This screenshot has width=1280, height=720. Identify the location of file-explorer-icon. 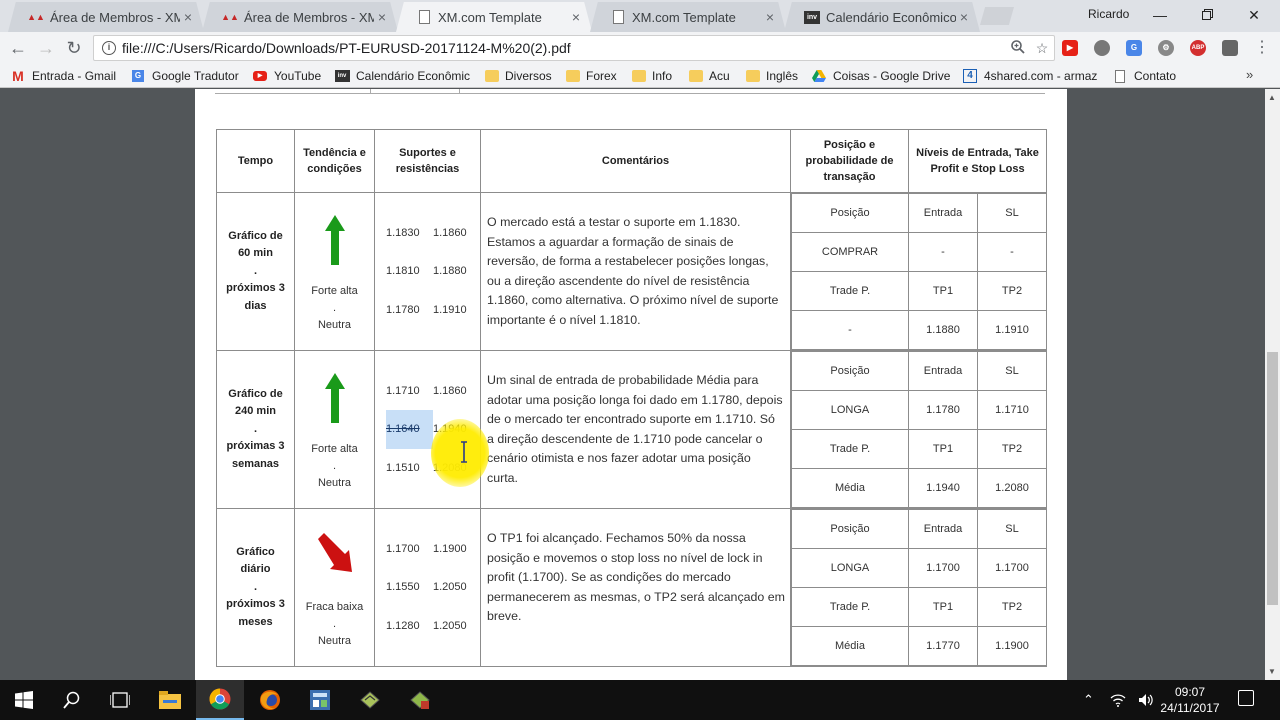
(170, 700).